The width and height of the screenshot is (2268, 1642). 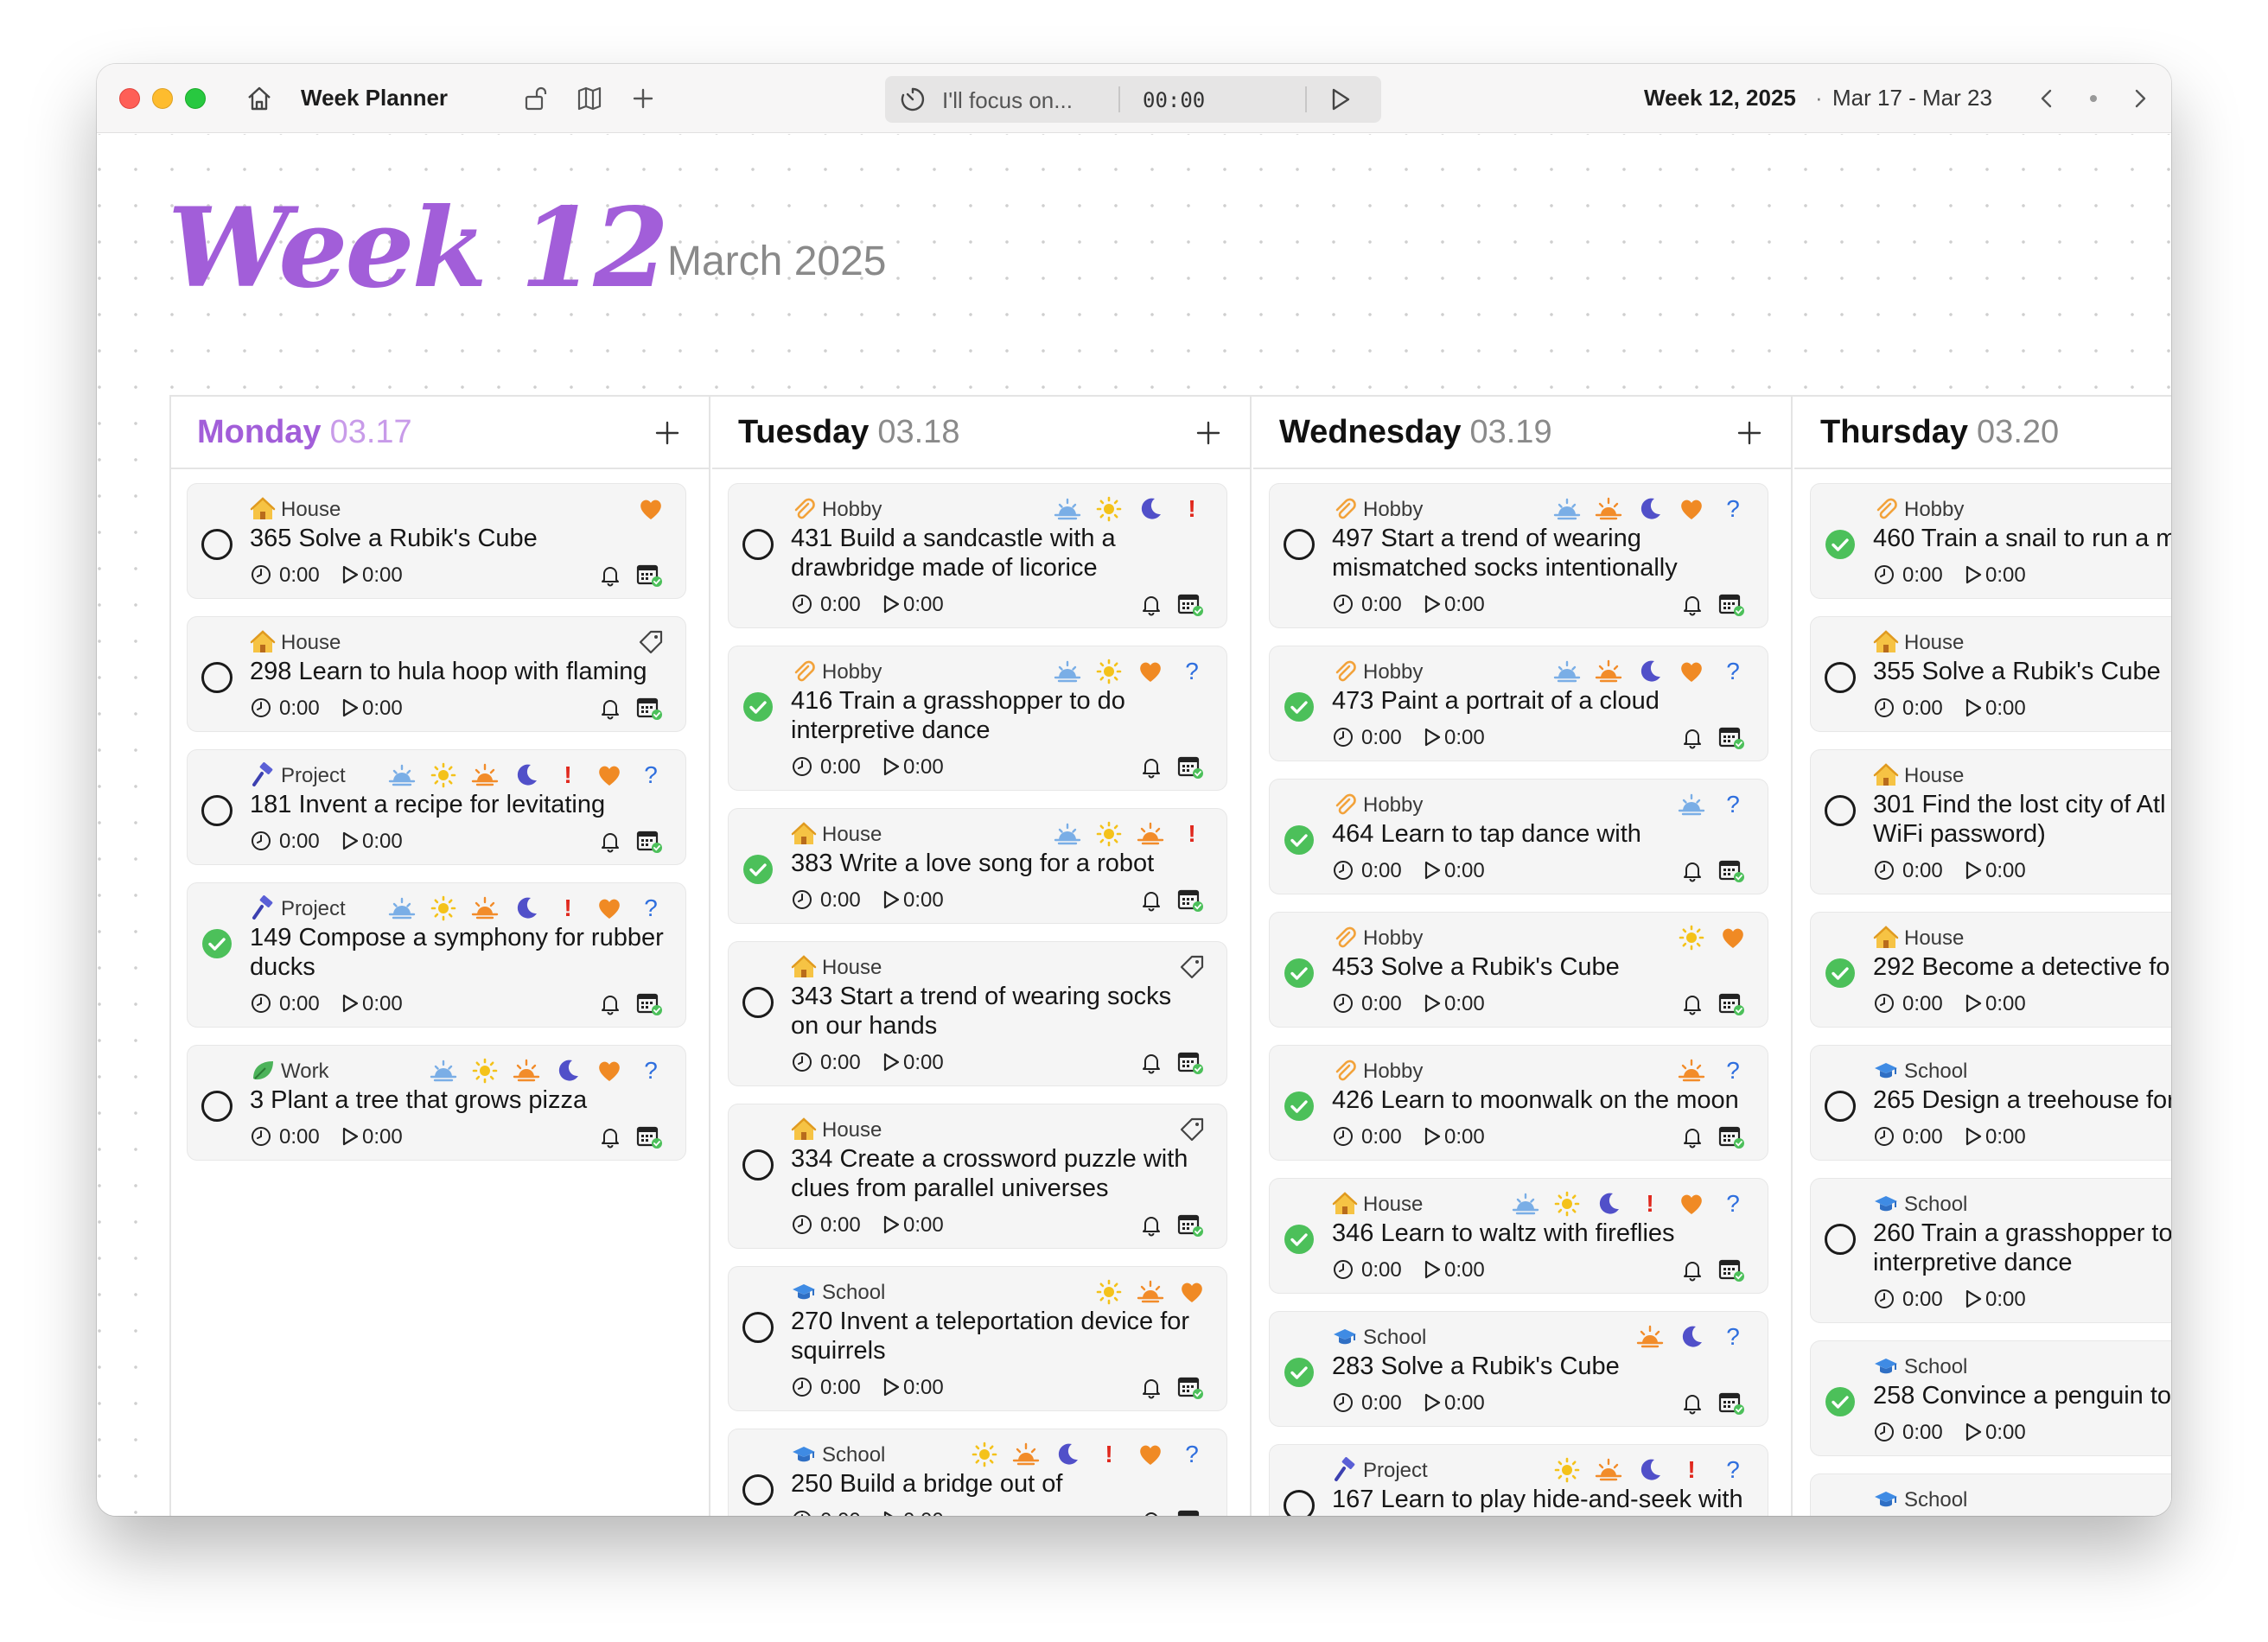 I want to click on chevron-right-icon, so click(x=2140, y=98).